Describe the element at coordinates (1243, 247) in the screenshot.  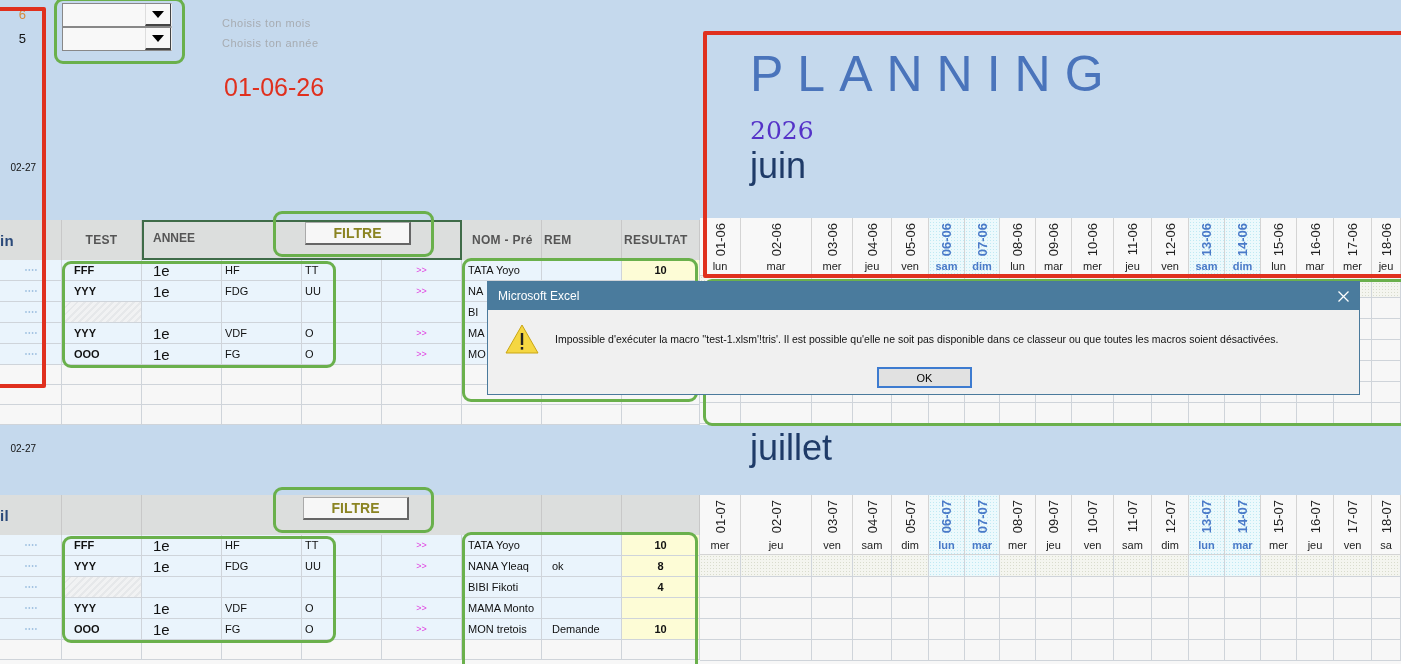
I see `day-header: 14-06 dim` at that location.